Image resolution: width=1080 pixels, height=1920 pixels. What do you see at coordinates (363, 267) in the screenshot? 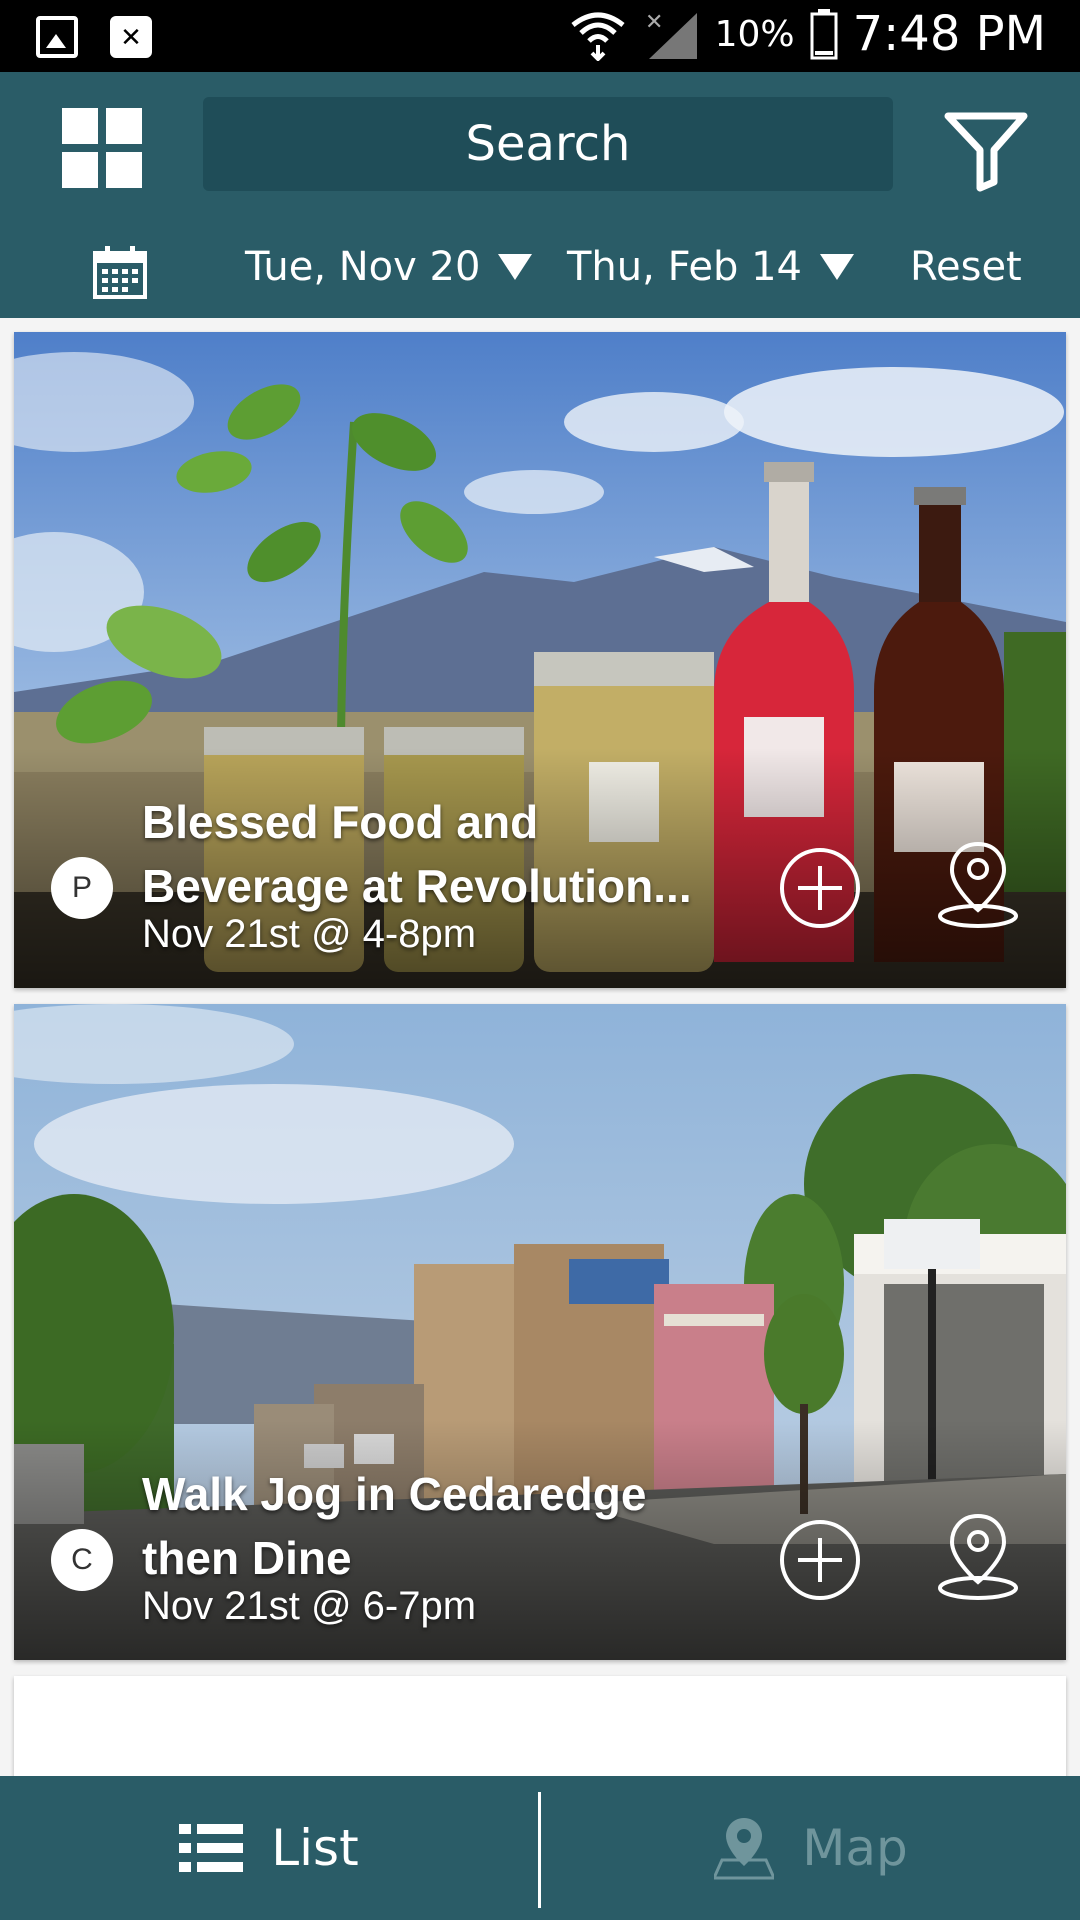
I see `start-date-label: Tue, Nov 20` at bounding box center [363, 267].